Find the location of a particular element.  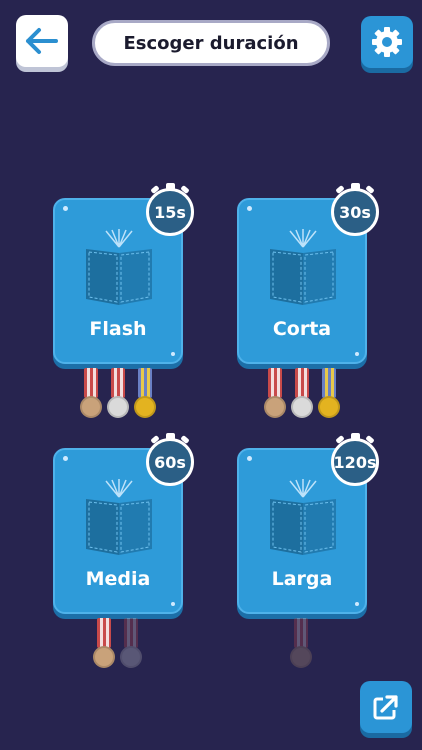

timer-label: 30s is located at coordinates (355, 212).